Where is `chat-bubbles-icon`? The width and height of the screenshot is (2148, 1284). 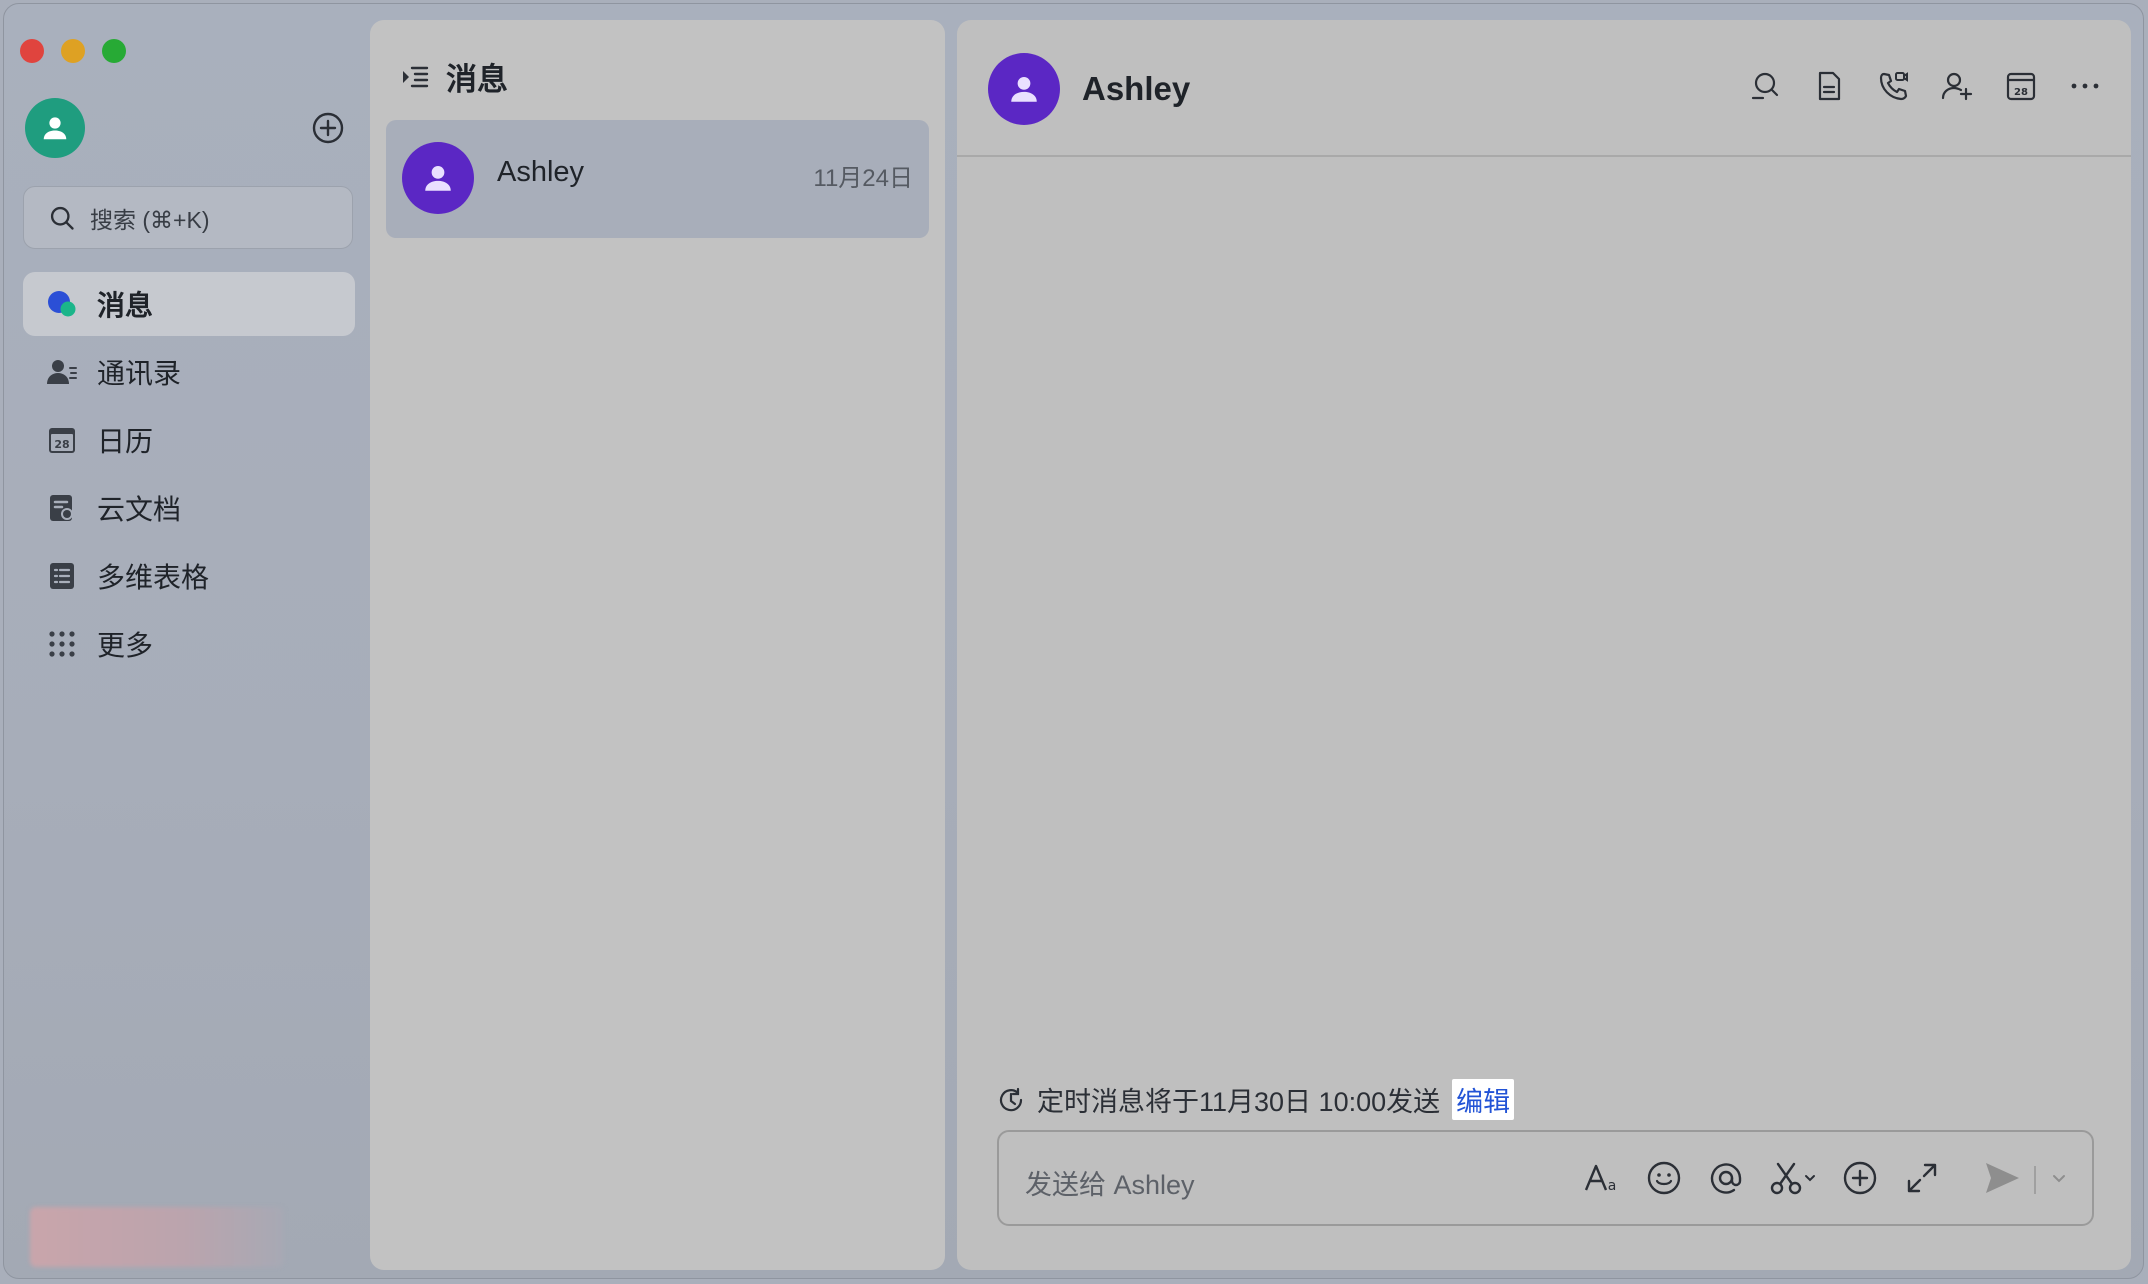 chat-bubbles-icon is located at coordinates (62, 304).